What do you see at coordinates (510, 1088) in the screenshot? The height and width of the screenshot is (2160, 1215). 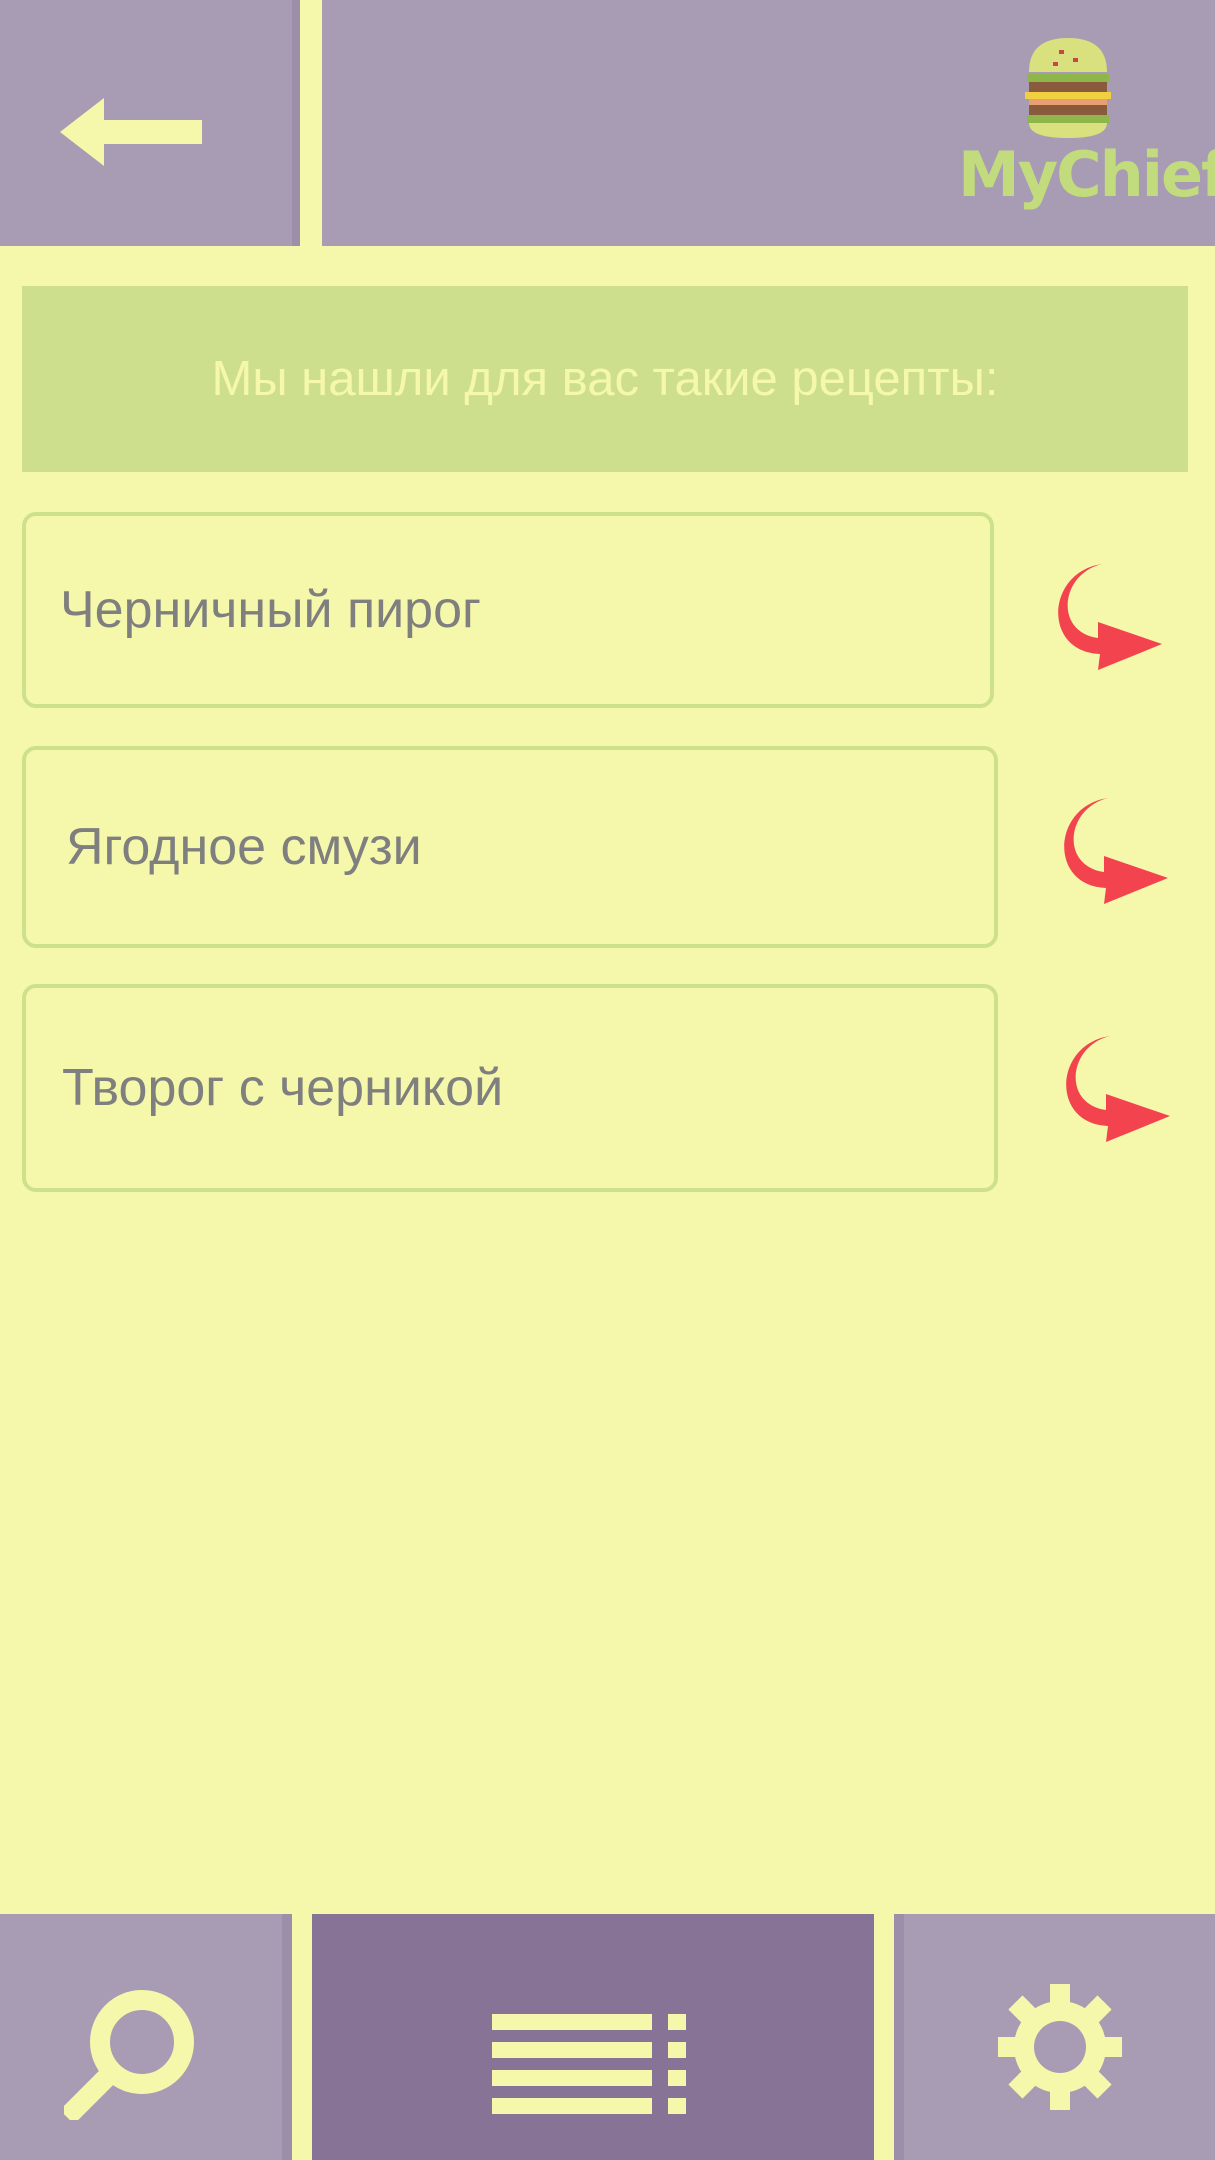 I see `recipe-card: Творог с черникой` at bounding box center [510, 1088].